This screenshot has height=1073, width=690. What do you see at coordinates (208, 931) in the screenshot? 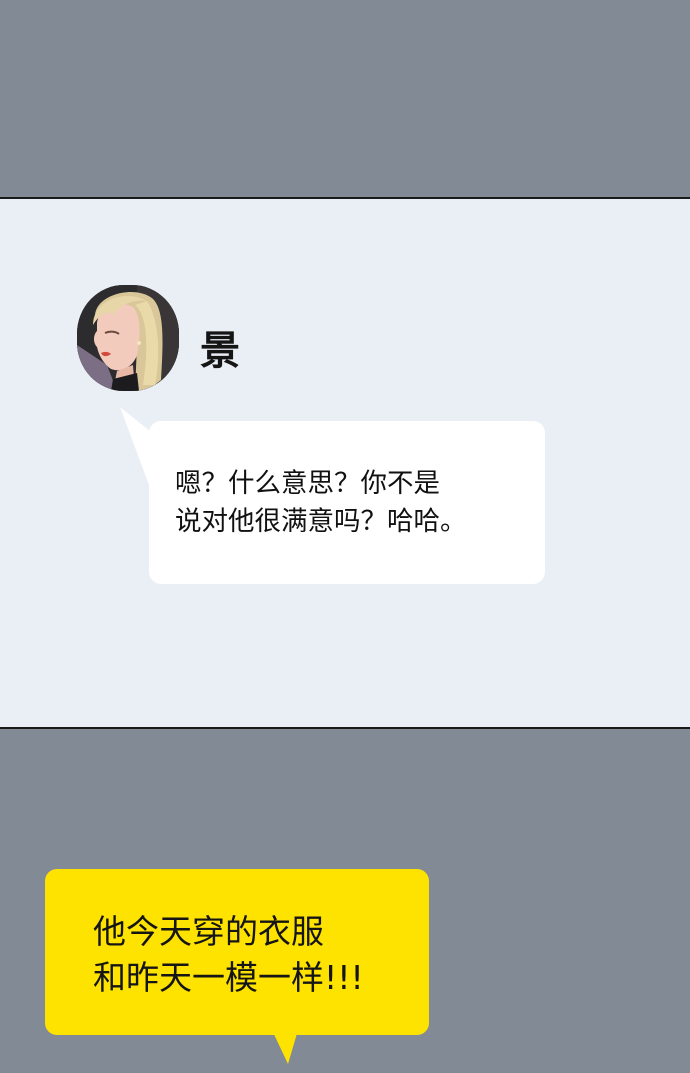
I see `narration-line: 他今天穿的衣服` at bounding box center [208, 931].